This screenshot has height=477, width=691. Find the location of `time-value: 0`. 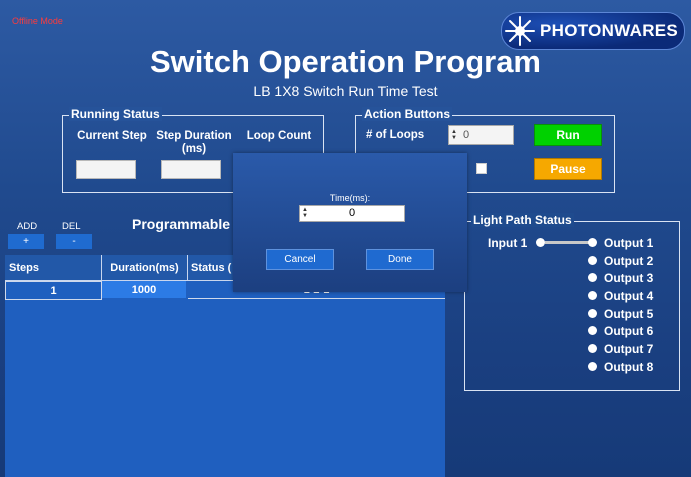

time-value: 0 is located at coordinates (352, 213).